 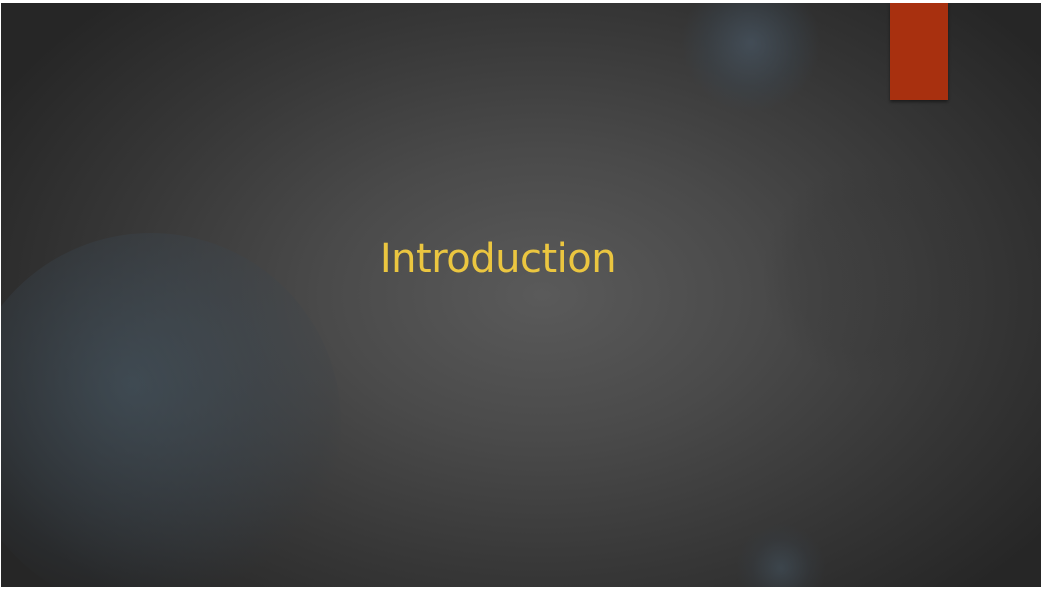 I want to click on bokeh-circle-bottom, so click(x=781, y=555).